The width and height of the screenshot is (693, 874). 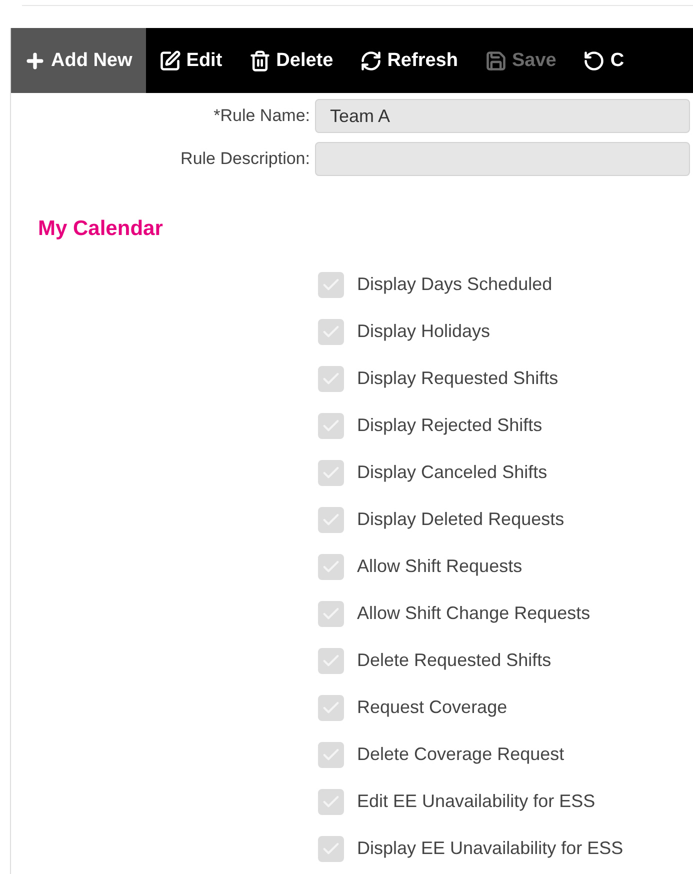 What do you see at coordinates (245, 159) in the screenshot?
I see `field-label: Rule Description:` at bounding box center [245, 159].